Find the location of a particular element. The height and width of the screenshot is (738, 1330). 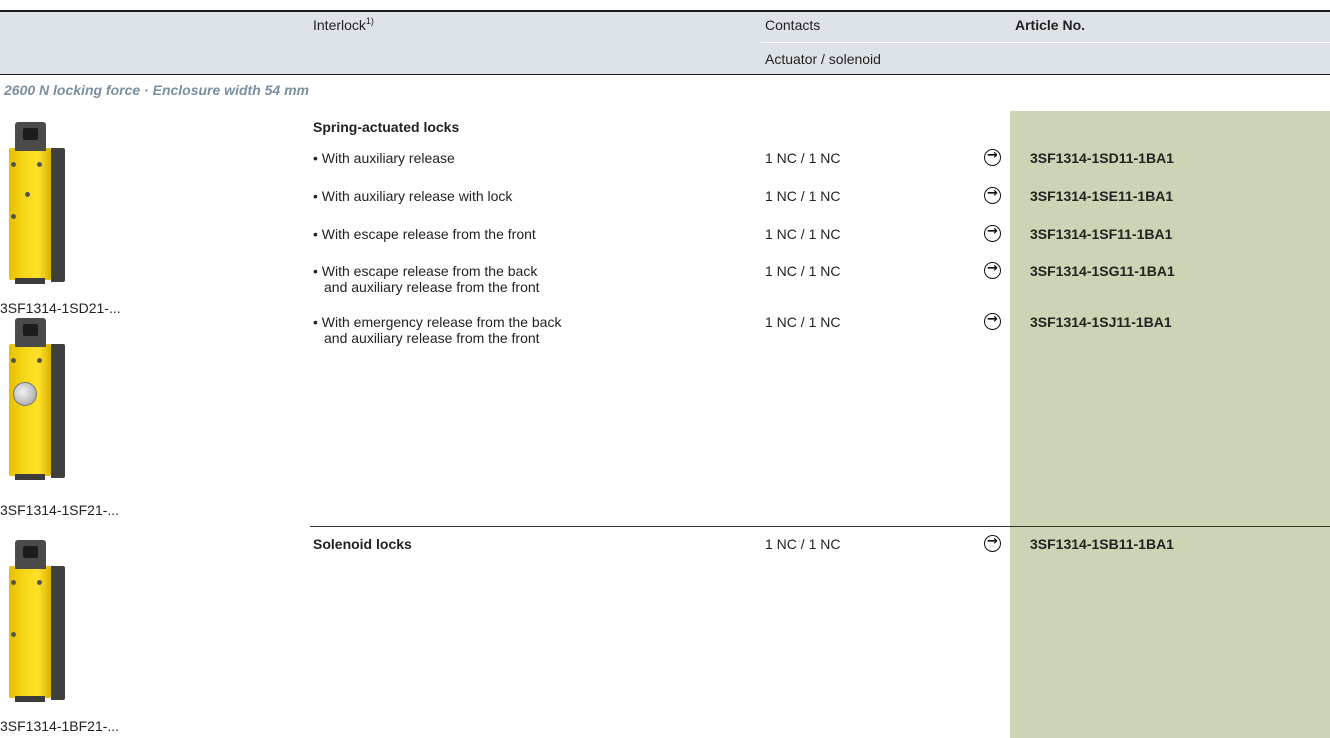

row-article-number: 3SF1314-1SE11-1BA1 is located at coordinates (1101, 196).